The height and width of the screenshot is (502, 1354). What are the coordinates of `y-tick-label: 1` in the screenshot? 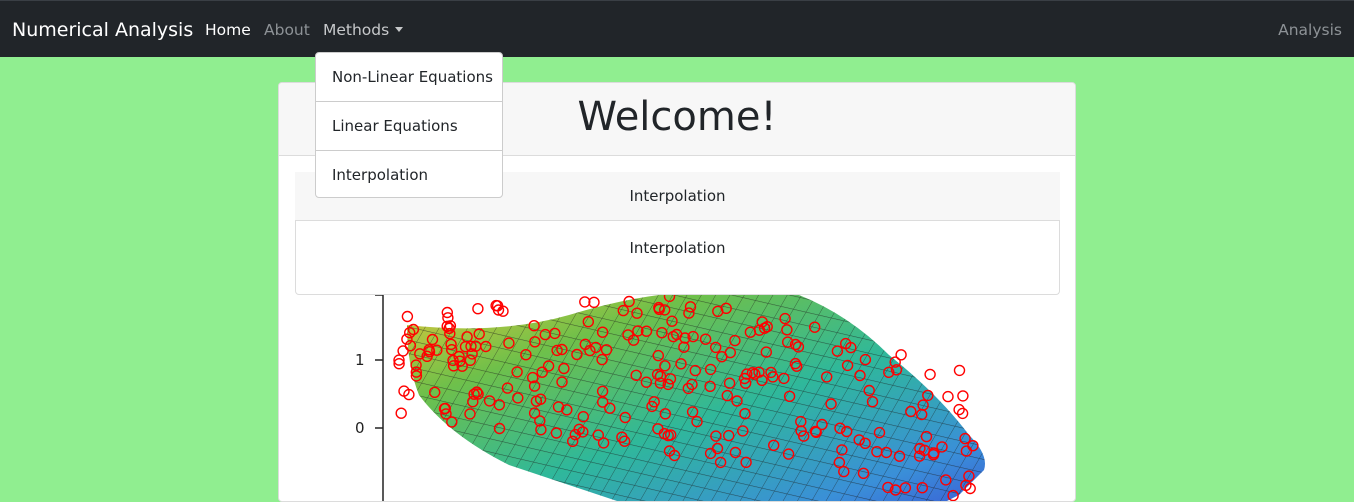 It's located at (360, 360).